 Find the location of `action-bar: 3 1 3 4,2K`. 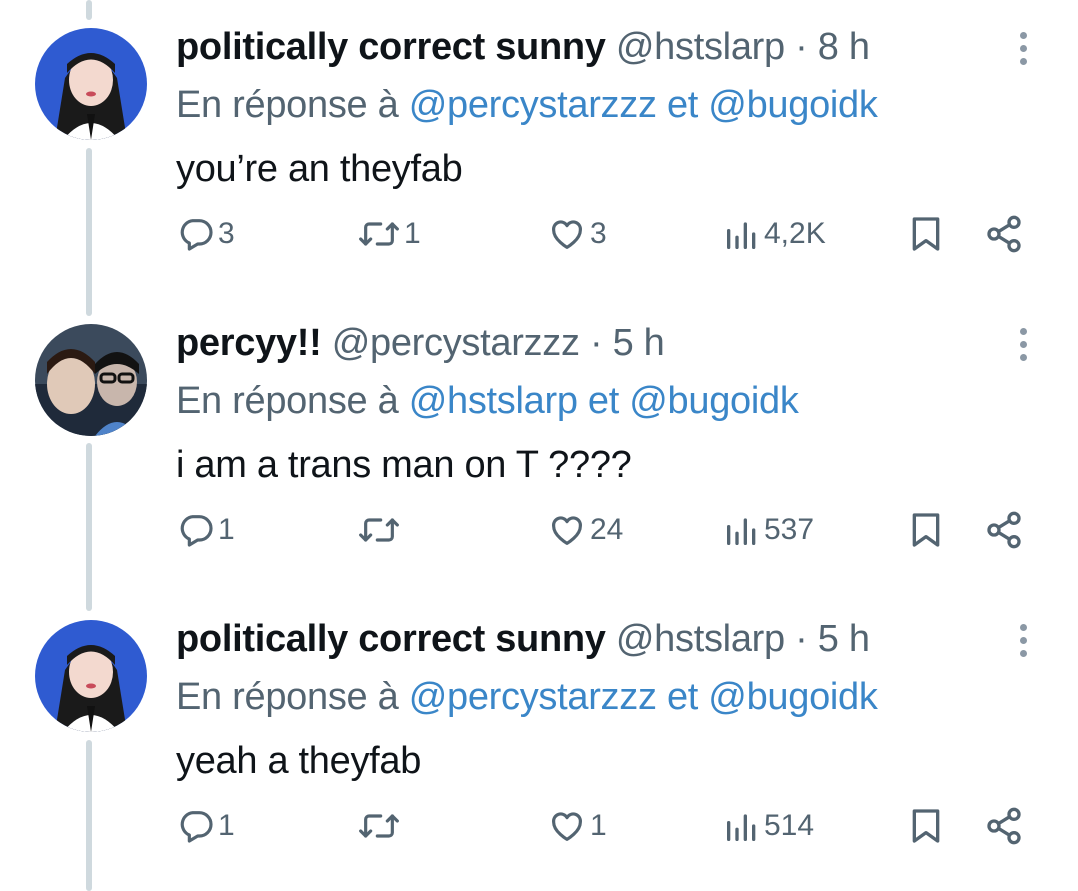

action-bar: 3 1 3 4,2K is located at coordinates (539, 234).